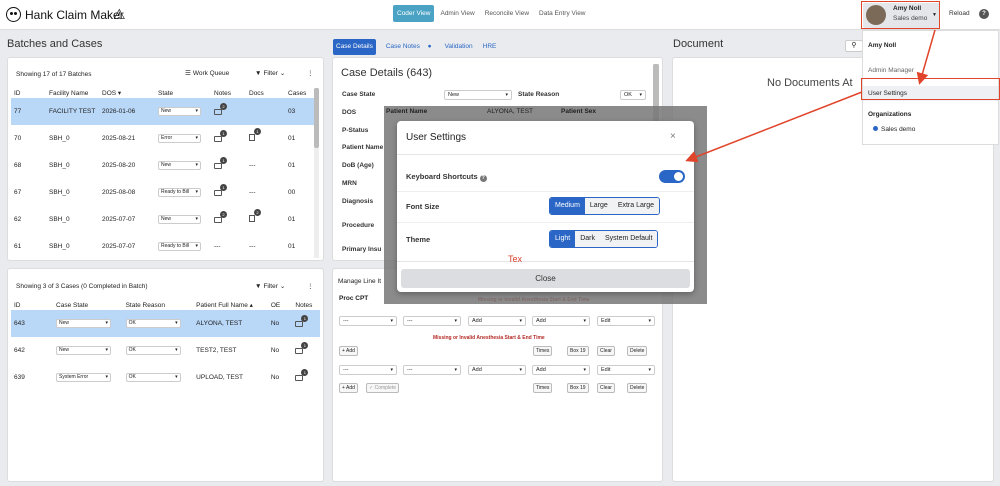 The height and width of the screenshot is (486, 1000). Describe the element at coordinates (810, 96) in the screenshot. I see `annotation-arrows` at that location.